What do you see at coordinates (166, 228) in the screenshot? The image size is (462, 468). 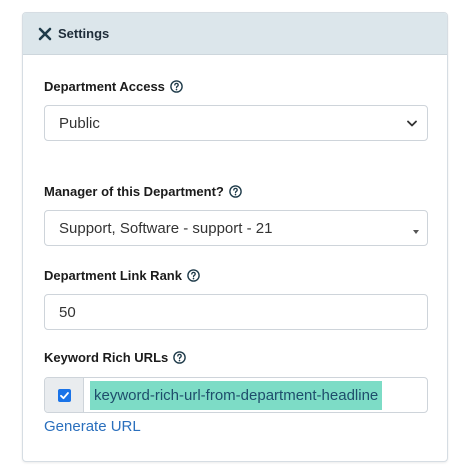 I see `manager-value: Support, Software - support - 21` at bounding box center [166, 228].